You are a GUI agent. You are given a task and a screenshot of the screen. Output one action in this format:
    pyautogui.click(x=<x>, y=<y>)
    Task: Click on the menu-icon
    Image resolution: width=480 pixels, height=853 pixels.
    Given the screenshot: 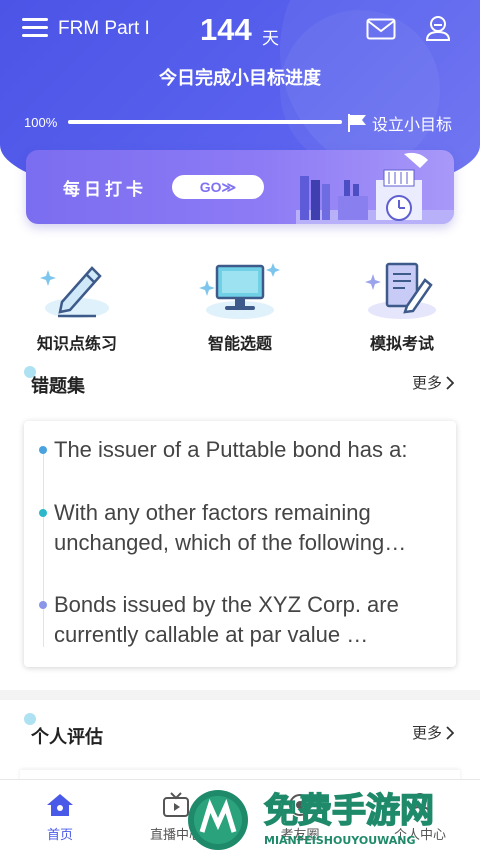 What is the action you would take?
    pyautogui.click(x=35, y=29)
    